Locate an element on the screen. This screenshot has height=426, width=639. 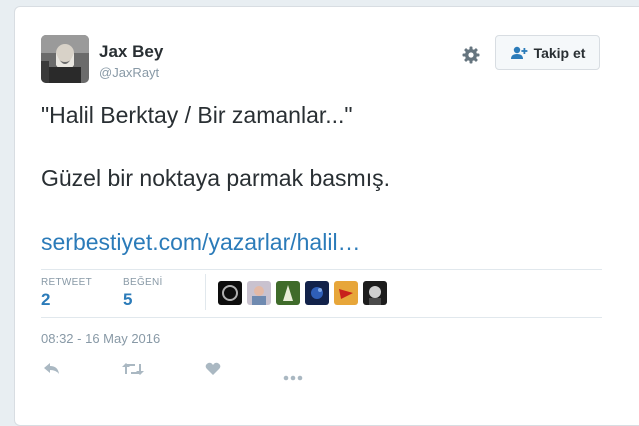
heart-icon is located at coordinates (213, 371).